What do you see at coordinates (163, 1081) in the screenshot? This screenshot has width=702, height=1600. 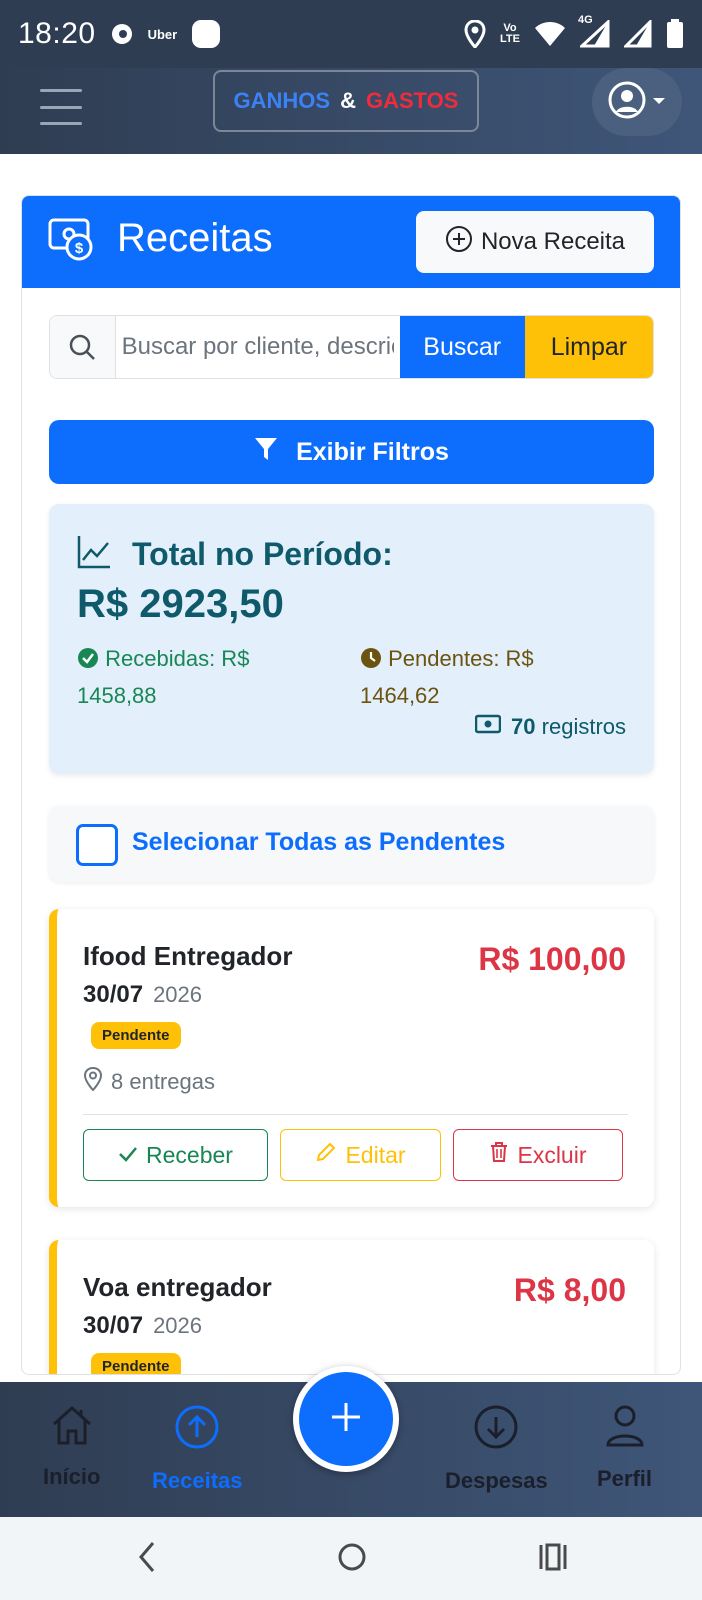 I see `entry-location-text: 8 entregas` at bounding box center [163, 1081].